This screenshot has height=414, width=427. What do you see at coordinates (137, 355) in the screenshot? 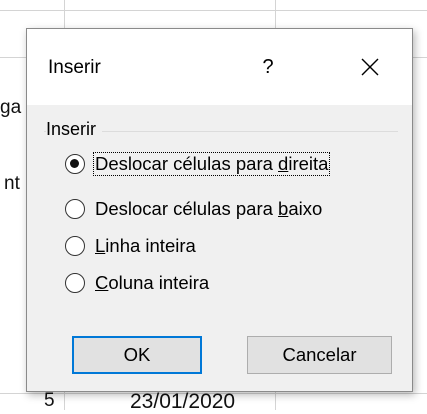
I see `ok-button: OK` at bounding box center [137, 355].